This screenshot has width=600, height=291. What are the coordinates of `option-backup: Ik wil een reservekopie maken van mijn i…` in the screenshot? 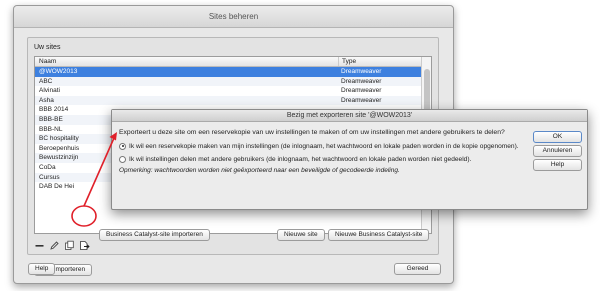 It's located at (319, 146).